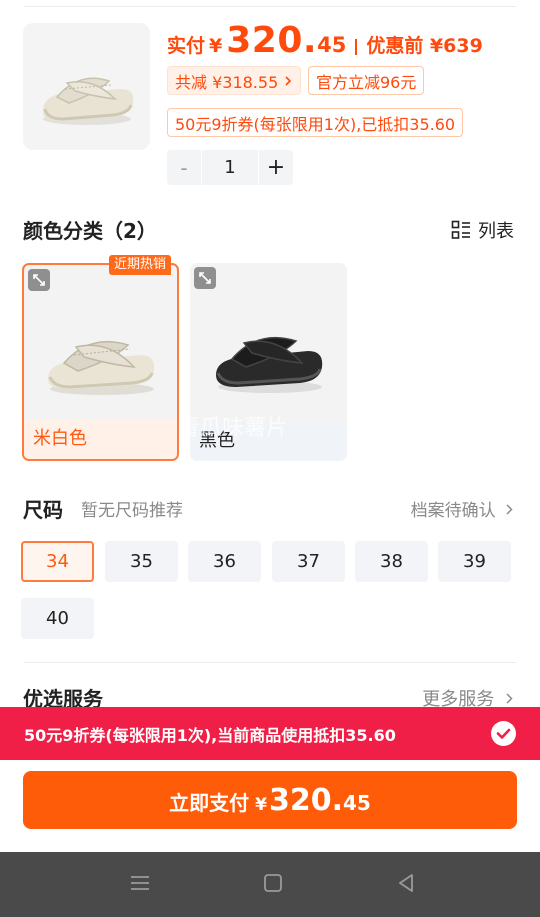 The image size is (540, 917). Describe the element at coordinates (357, 803) in the screenshot. I see `pay-price-decimal: 45` at that location.